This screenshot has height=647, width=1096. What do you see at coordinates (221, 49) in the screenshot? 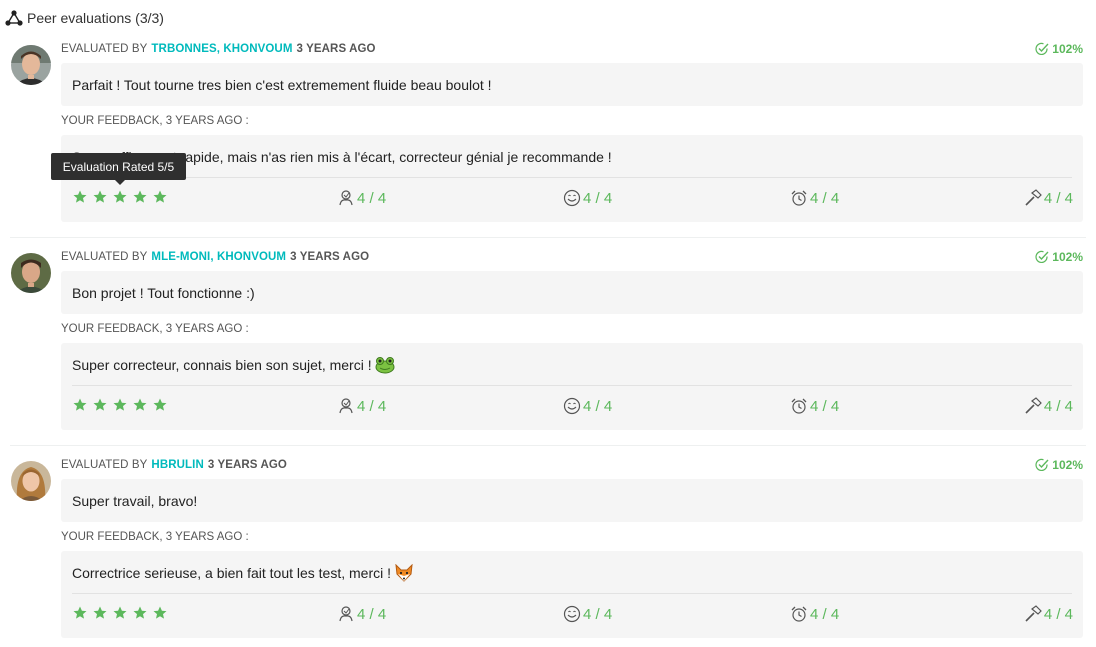
I see `evaluators-link: TRBONNES, KHONVOUM` at bounding box center [221, 49].